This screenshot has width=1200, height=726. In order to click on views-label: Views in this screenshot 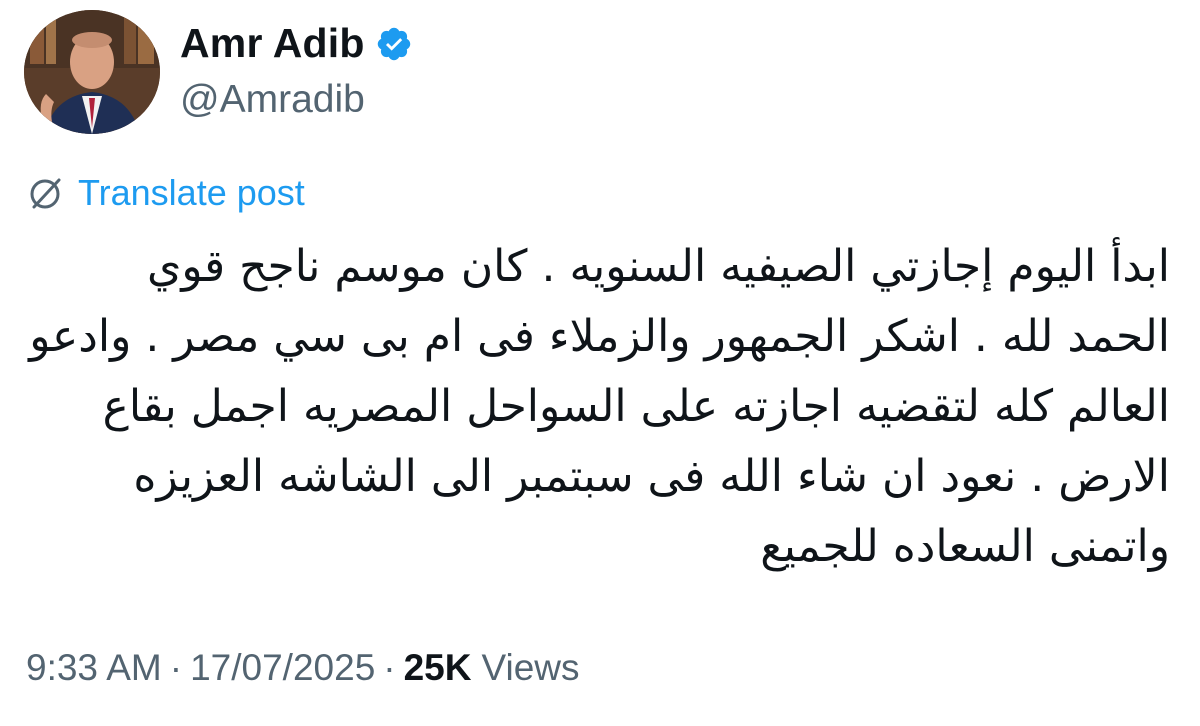, I will do `click(530, 667)`.